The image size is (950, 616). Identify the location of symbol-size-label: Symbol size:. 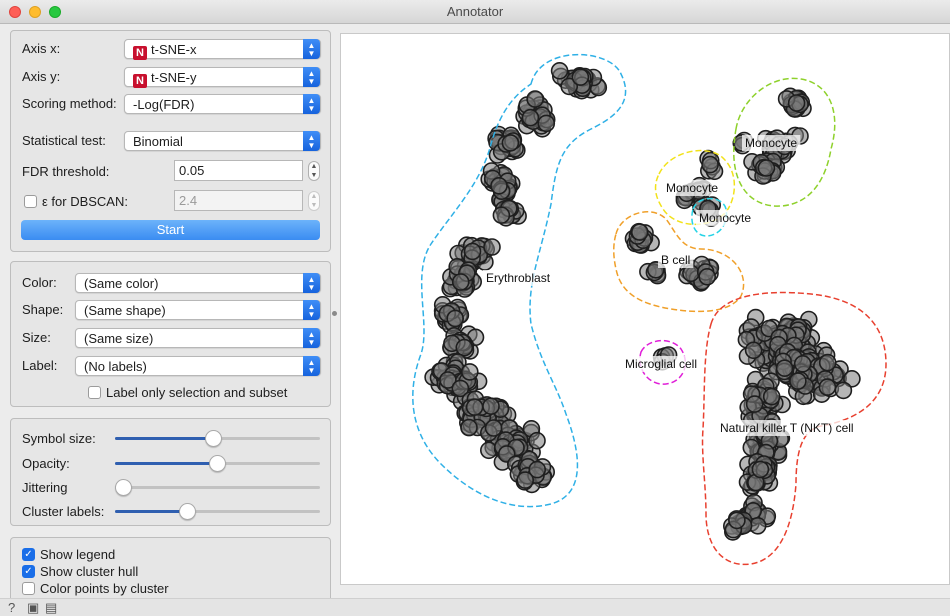
(59, 438).